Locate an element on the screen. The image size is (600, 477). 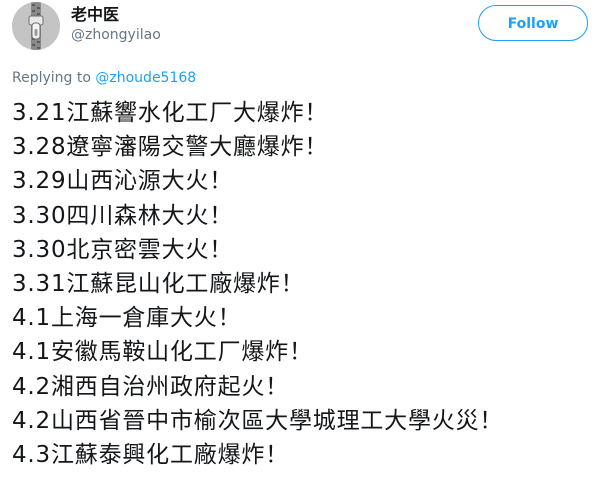
tweet-header: 老中医 @zhongyilao Follow is located at coordinates (300, 27).